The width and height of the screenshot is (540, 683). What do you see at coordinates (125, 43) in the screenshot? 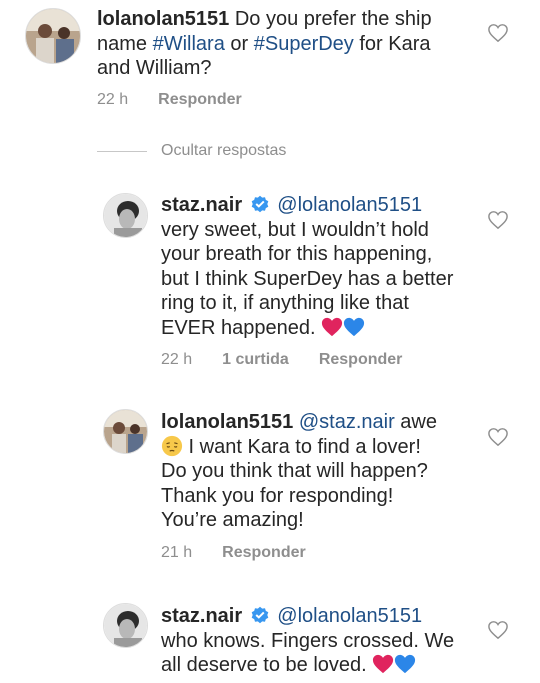
I see `comment-body: name` at bounding box center [125, 43].